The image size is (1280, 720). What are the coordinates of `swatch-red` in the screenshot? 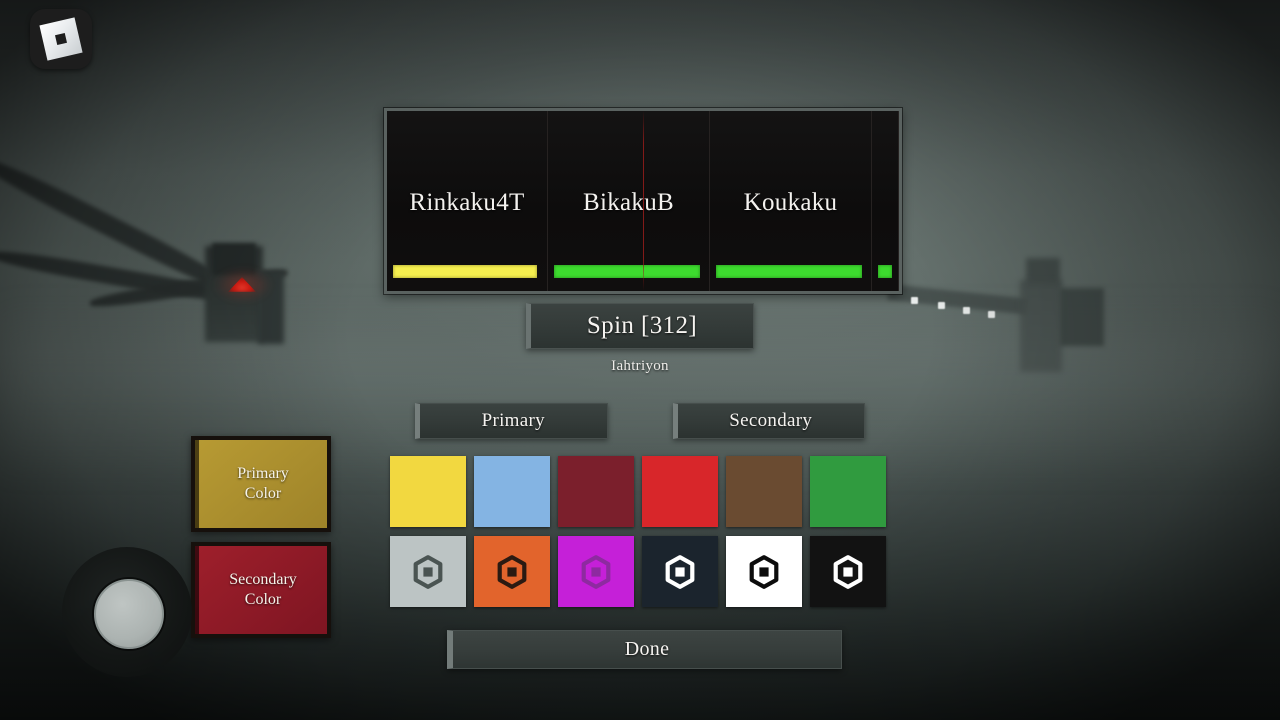 It's located at (680, 491).